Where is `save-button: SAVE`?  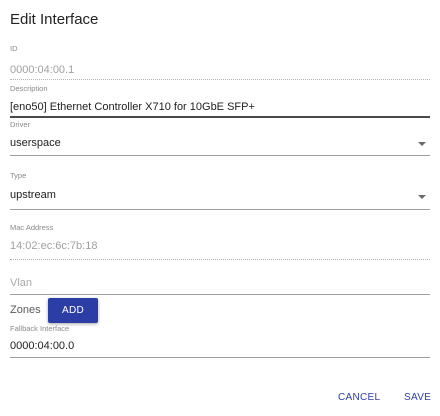 save-button: SAVE is located at coordinates (417, 397).